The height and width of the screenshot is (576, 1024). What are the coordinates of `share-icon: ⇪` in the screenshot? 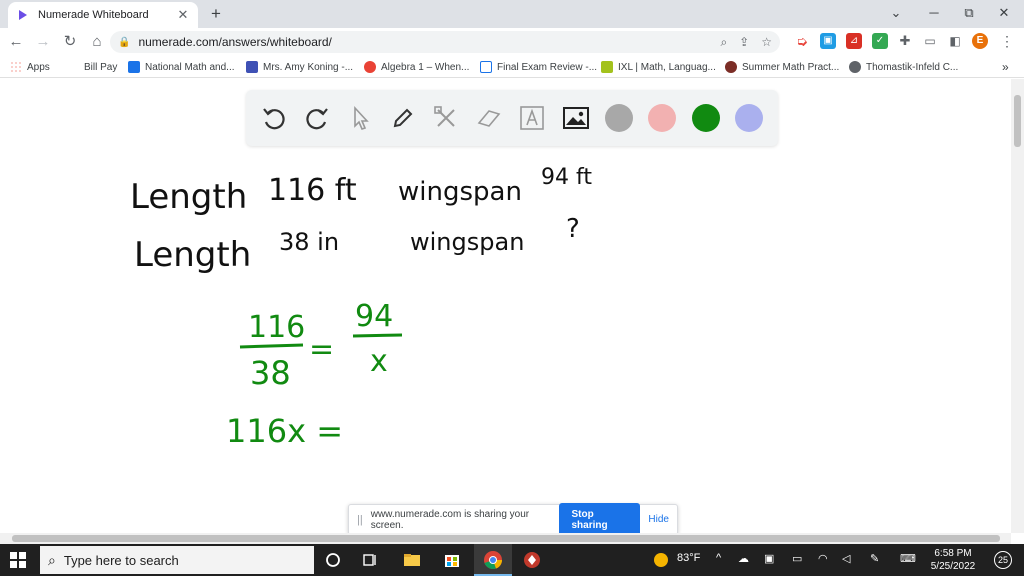 It's located at (744, 42).